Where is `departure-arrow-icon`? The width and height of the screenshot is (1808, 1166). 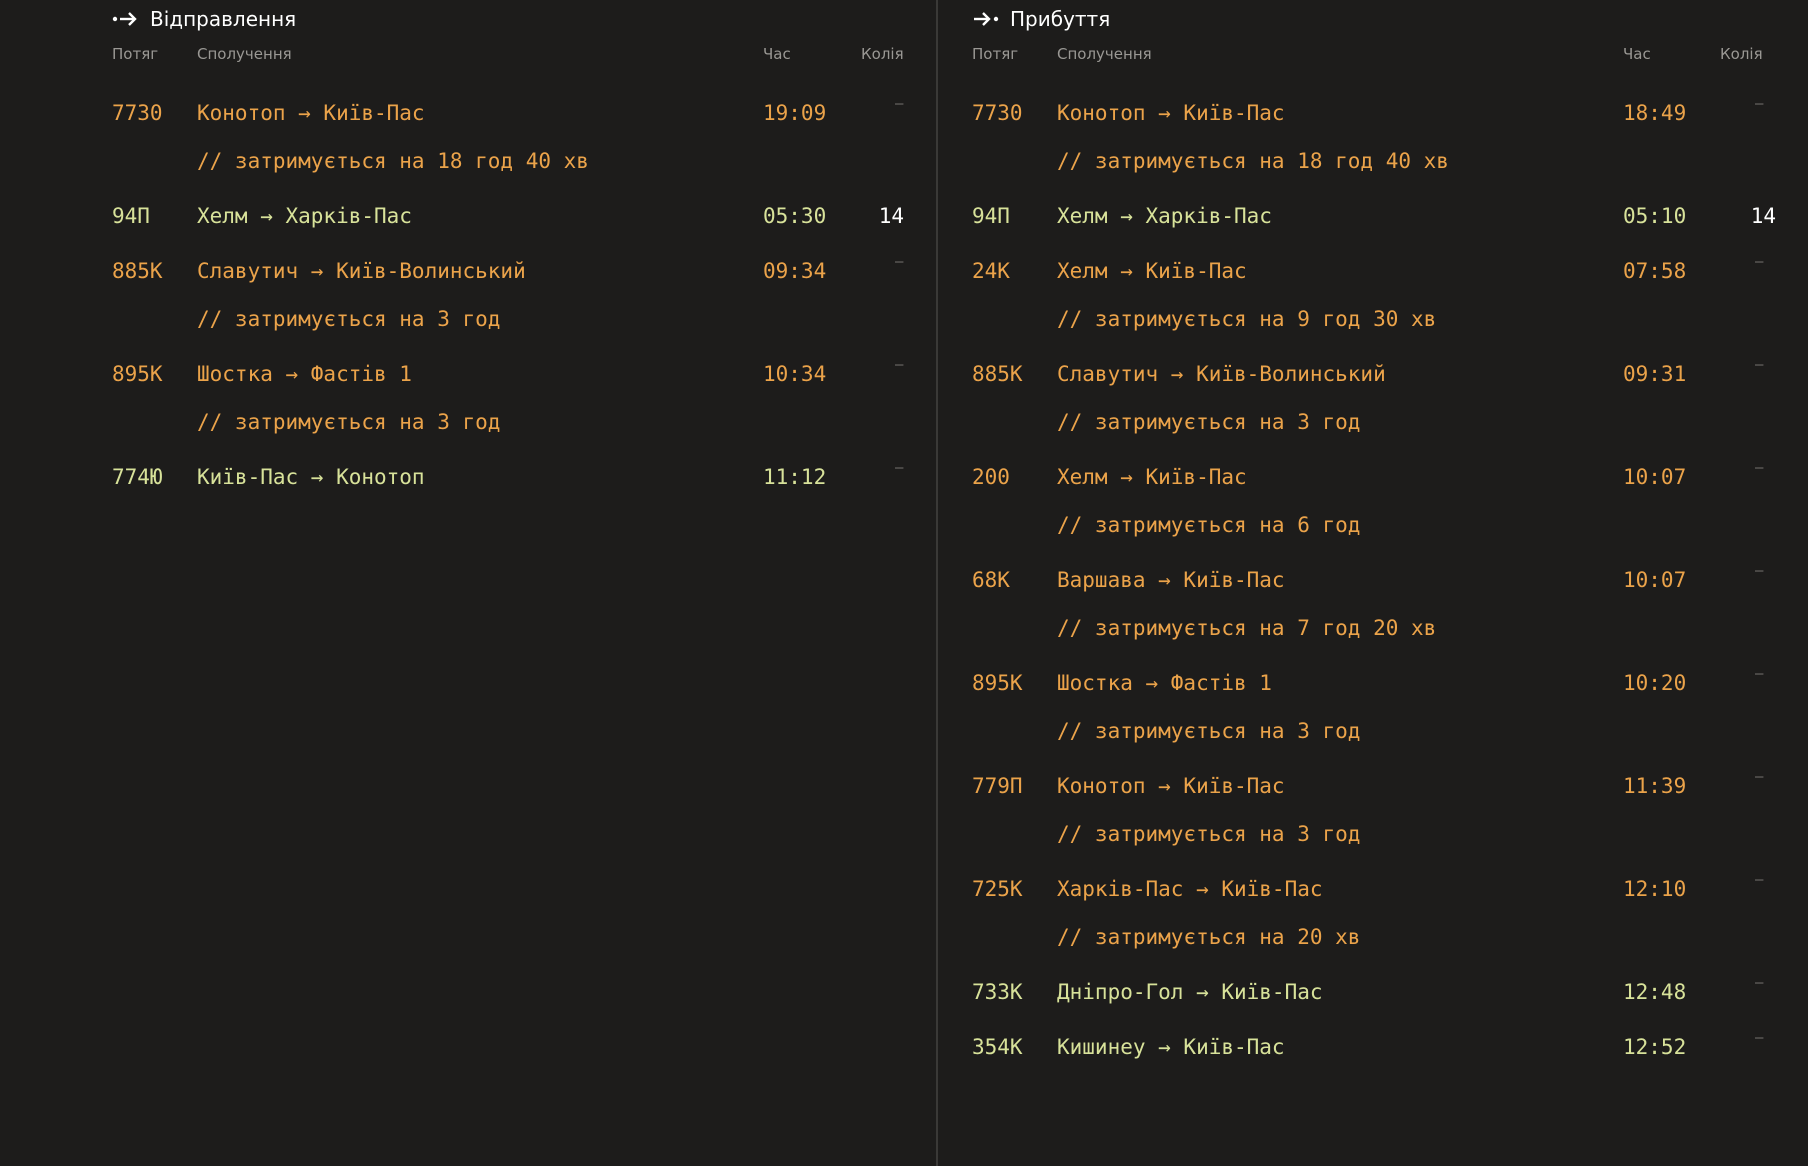
departure-arrow-icon is located at coordinates (126, 19).